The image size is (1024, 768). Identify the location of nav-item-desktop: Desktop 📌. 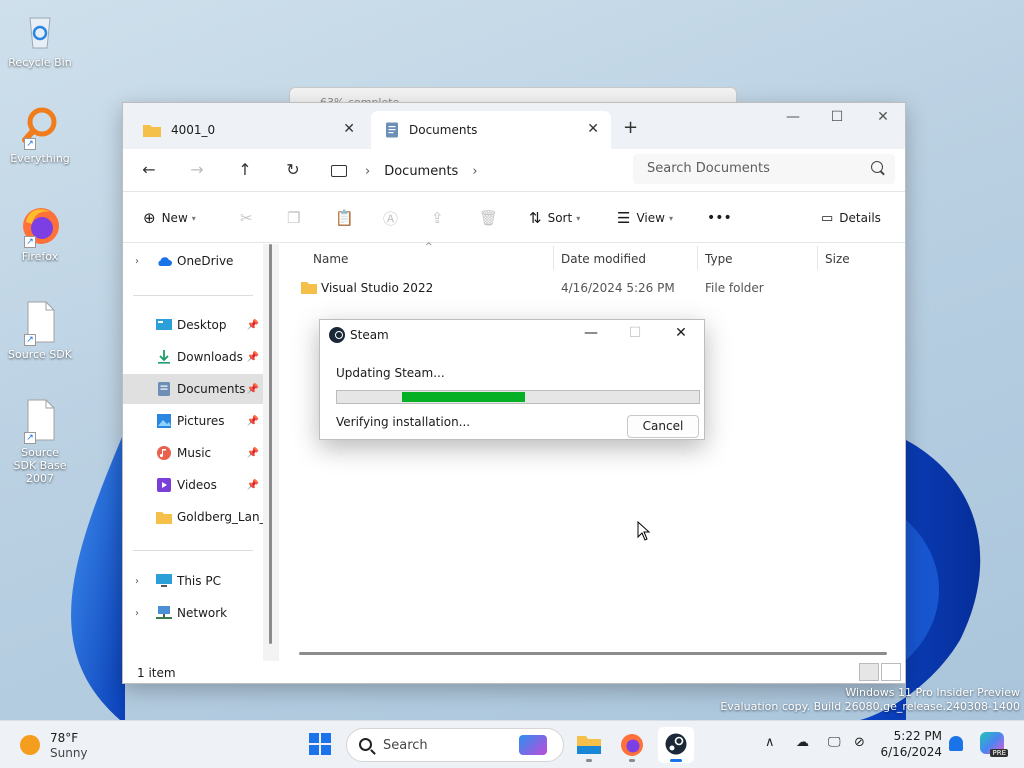
(193, 325).